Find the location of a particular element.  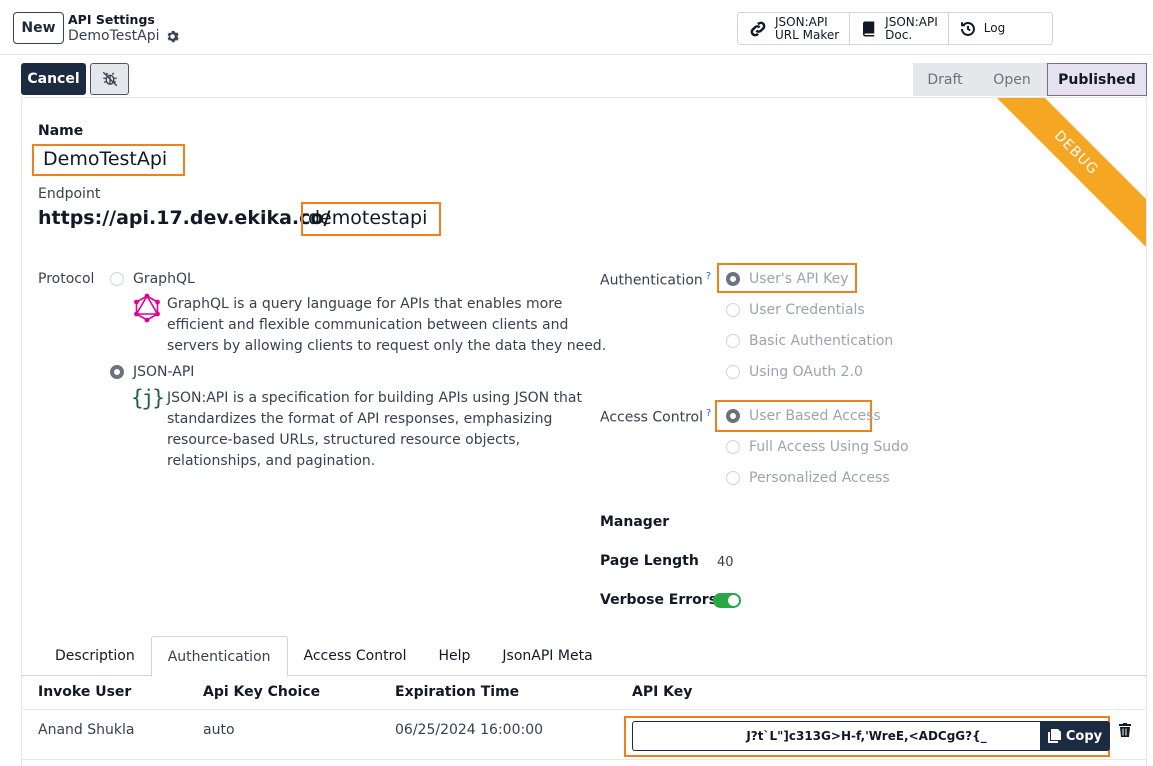

cancel-button: Cancel is located at coordinates (53, 79).